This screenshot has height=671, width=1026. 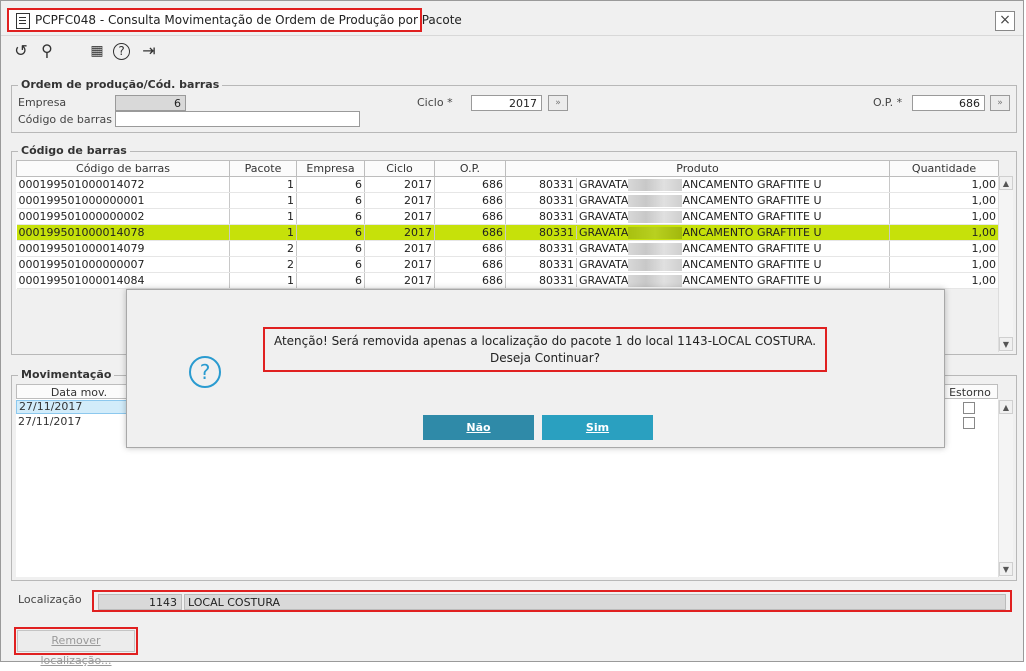 I want to click on ordem-legend: Ordem de produção/Cód. barras, so click(x=120, y=84).